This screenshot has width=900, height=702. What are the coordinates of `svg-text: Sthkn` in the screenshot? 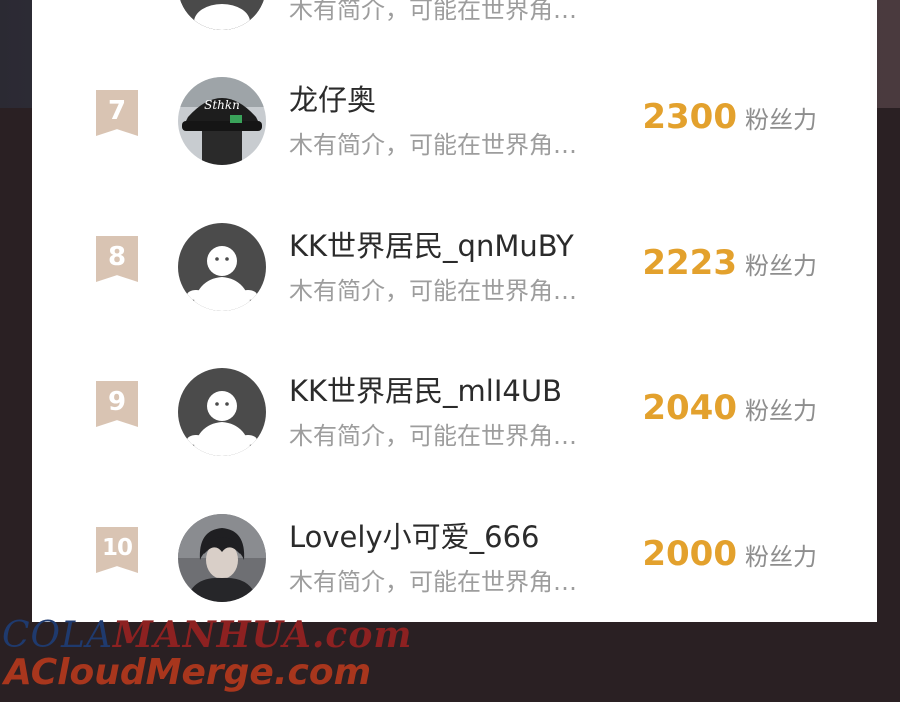 It's located at (222, 105).